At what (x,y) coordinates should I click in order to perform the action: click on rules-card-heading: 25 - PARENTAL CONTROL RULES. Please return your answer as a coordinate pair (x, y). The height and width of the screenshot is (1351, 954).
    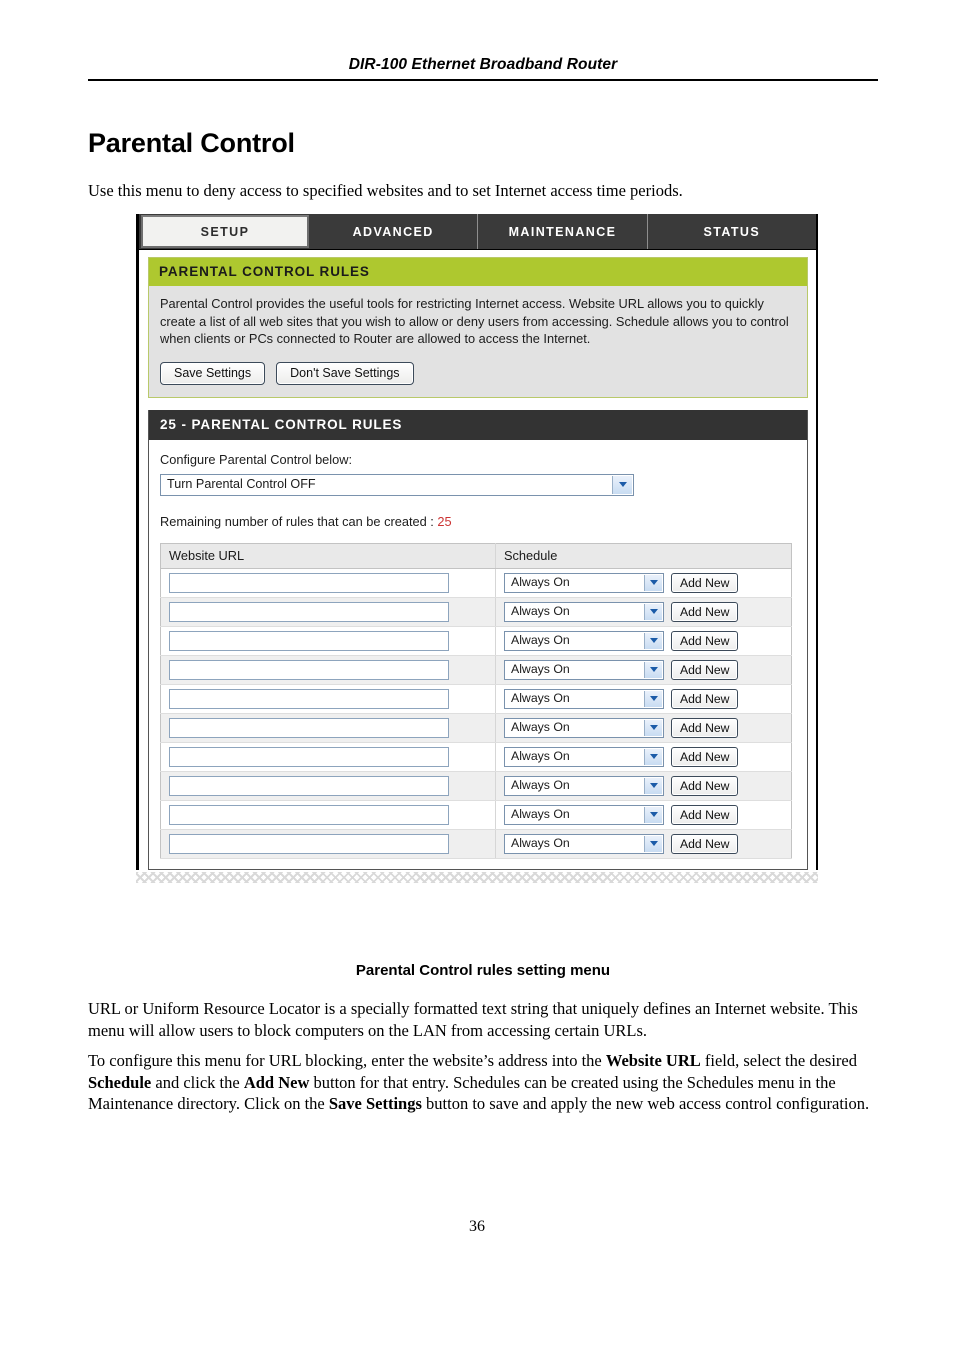
    Looking at the image, I should click on (478, 424).